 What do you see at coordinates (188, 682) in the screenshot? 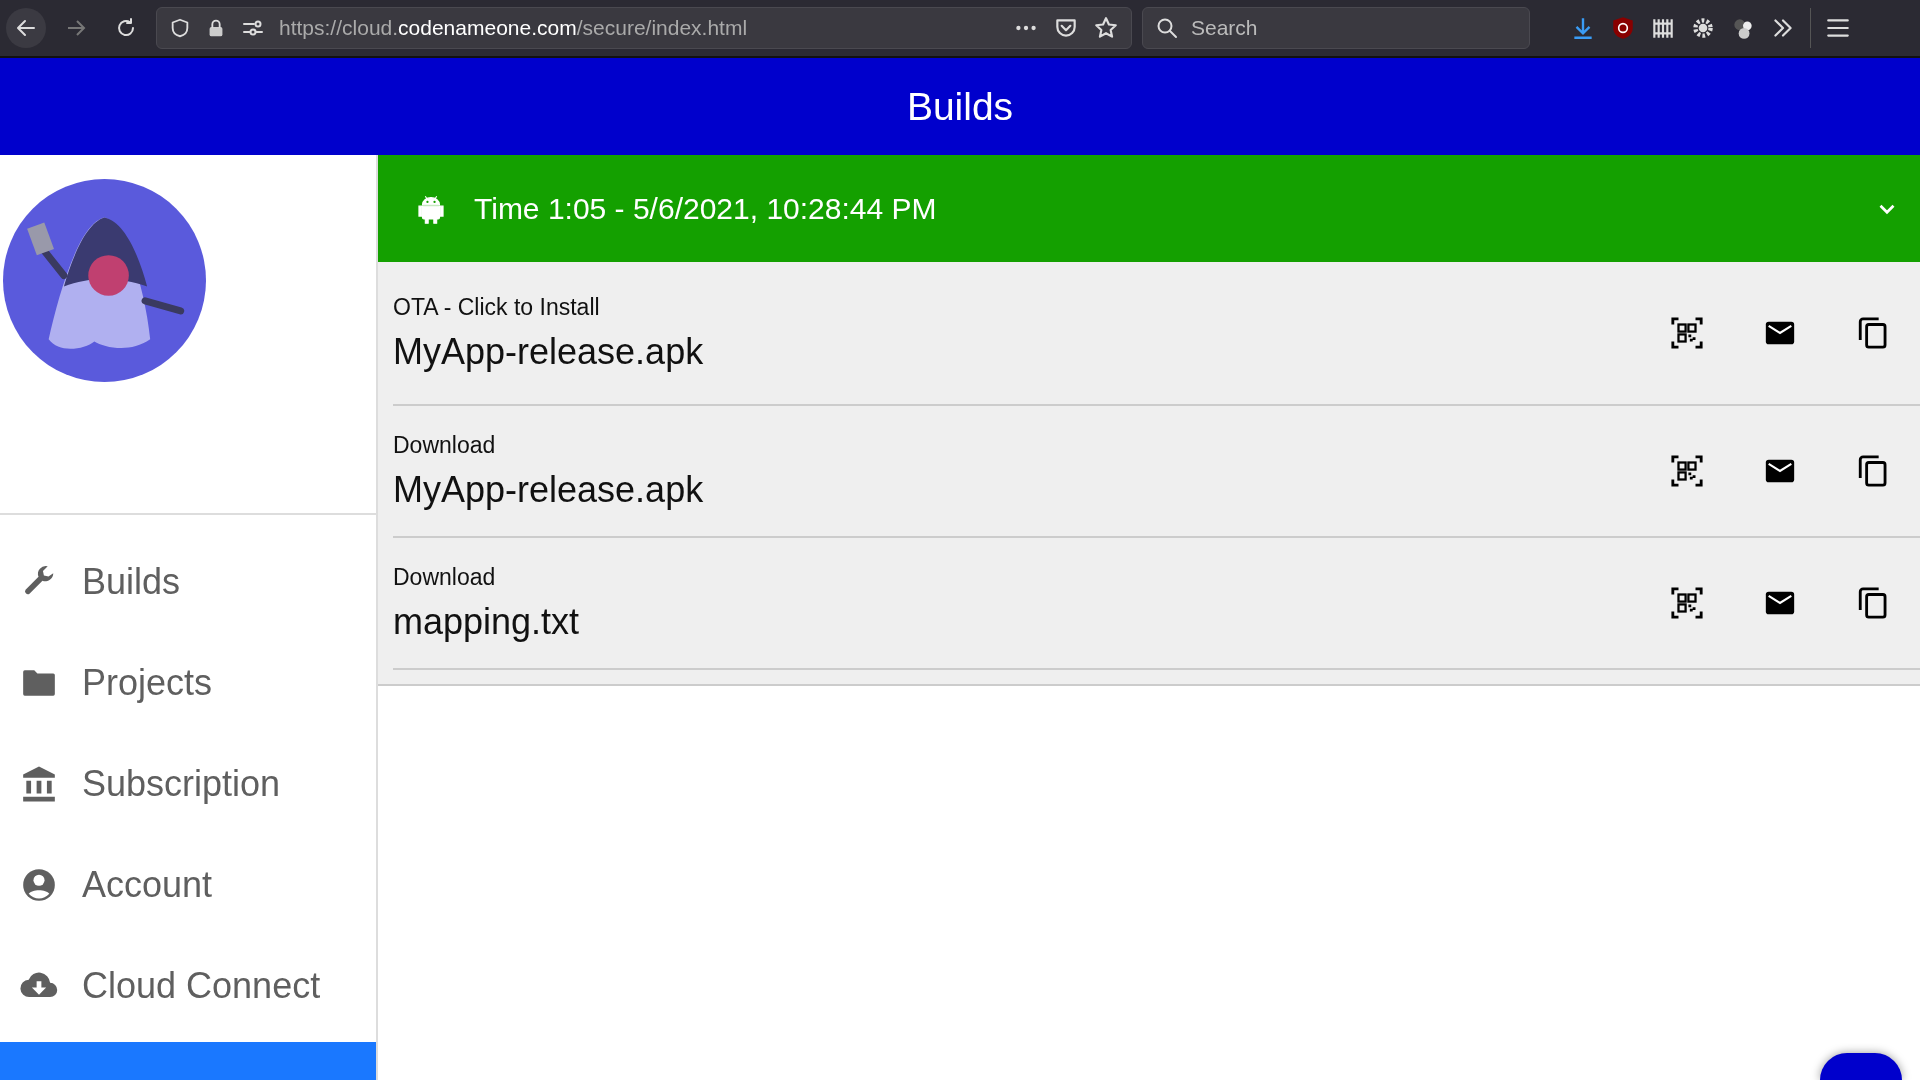
I see `sidebar-item: Projects` at bounding box center [188, 682].